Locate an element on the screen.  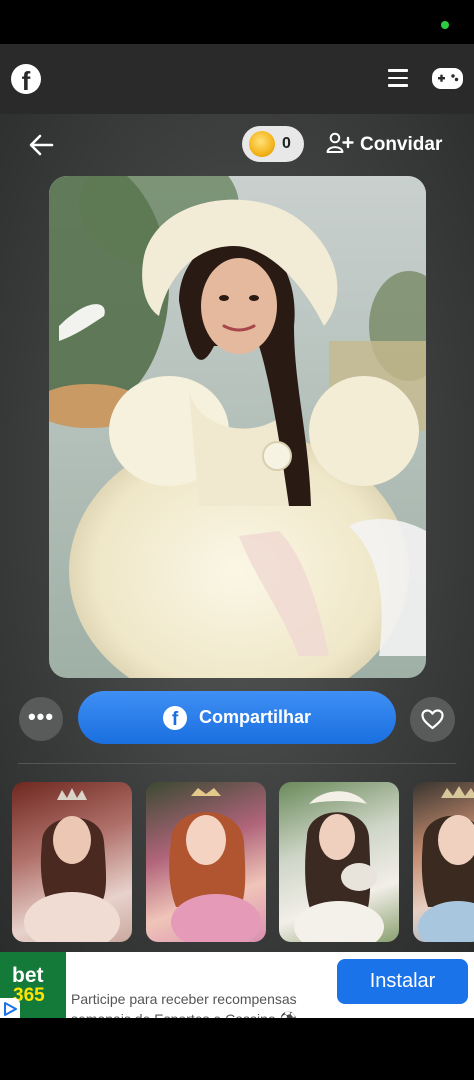
ad-choices-icon is located at coordinates (10, 1008).